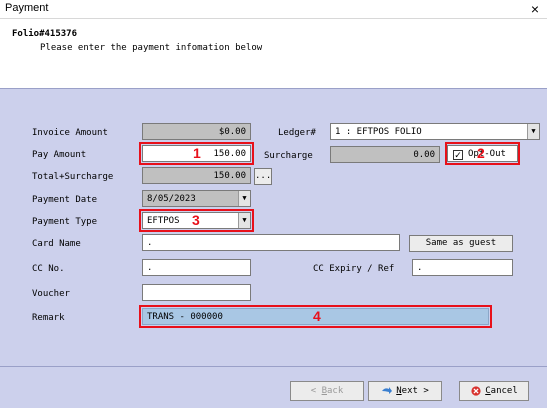 This screenshot has height=408, width=547. What do you see at coordinates (51, 294) in the screenshot?
I see `voucher-label: Voucher` at bounding box center [51, 294].